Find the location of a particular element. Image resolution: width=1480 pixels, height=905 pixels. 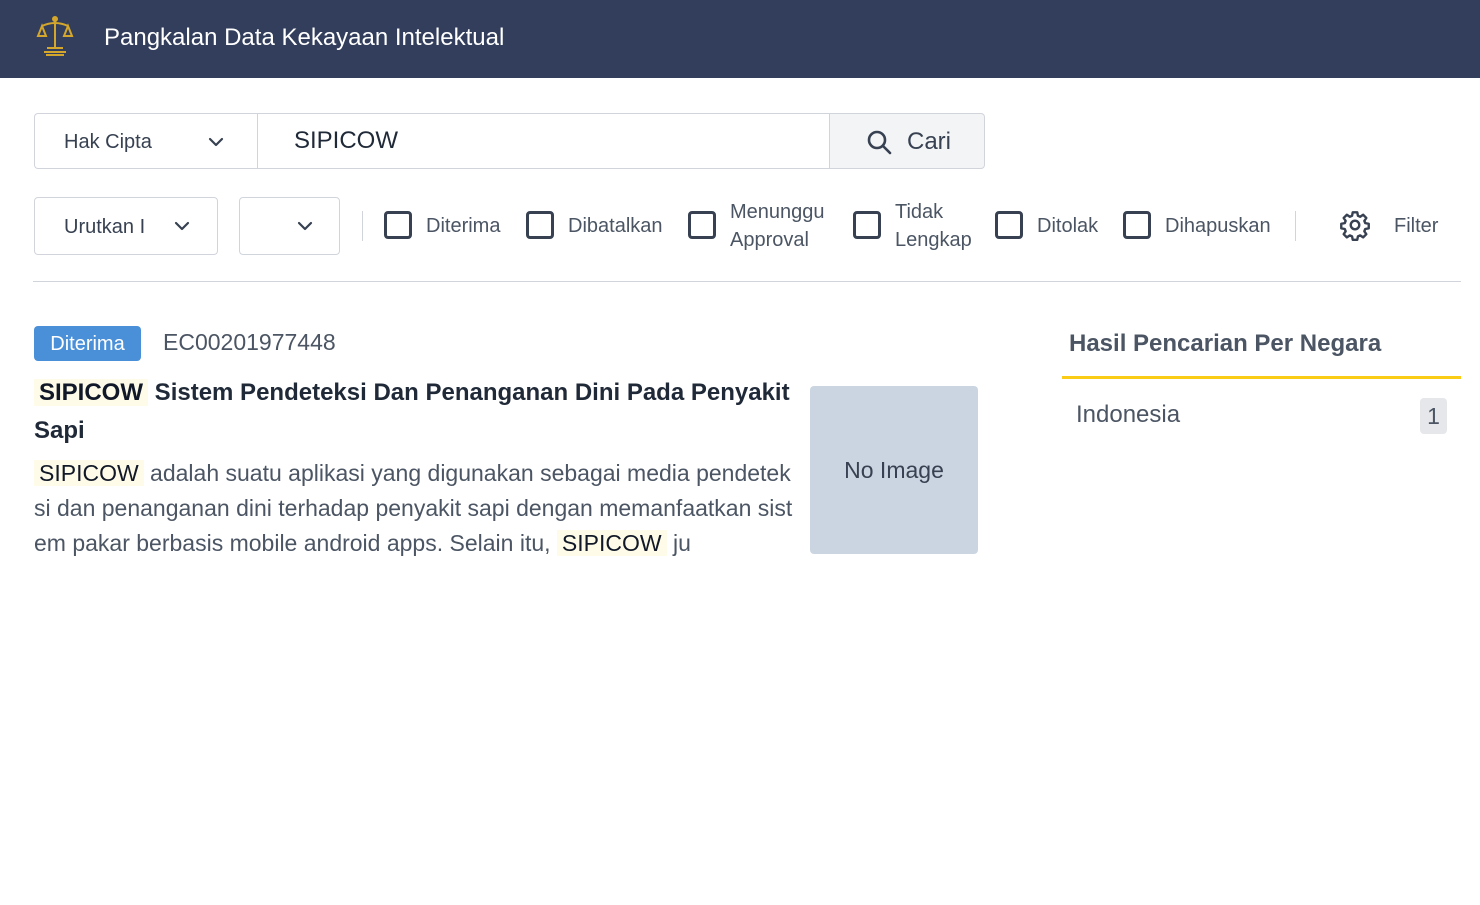

sort-select: Urutkan I is located at coordinates (126, 226).